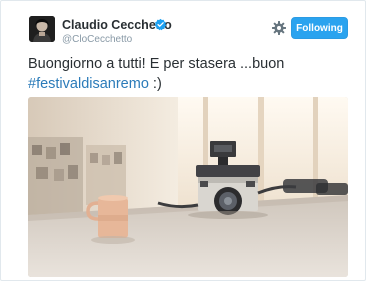  I want to click on hashtag-link: #festivaldisanremo, so click(88, 84).